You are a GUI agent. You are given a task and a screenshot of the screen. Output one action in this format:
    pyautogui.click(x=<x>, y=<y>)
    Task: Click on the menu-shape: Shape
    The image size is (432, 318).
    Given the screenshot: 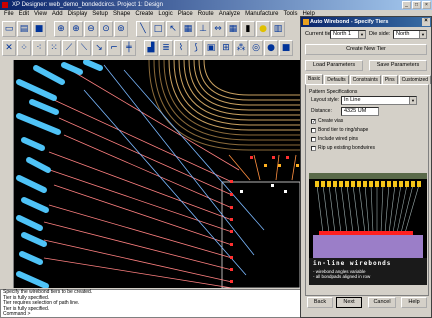 What is the action you would take?
    pyautogui.click(x=121, y=14)
    